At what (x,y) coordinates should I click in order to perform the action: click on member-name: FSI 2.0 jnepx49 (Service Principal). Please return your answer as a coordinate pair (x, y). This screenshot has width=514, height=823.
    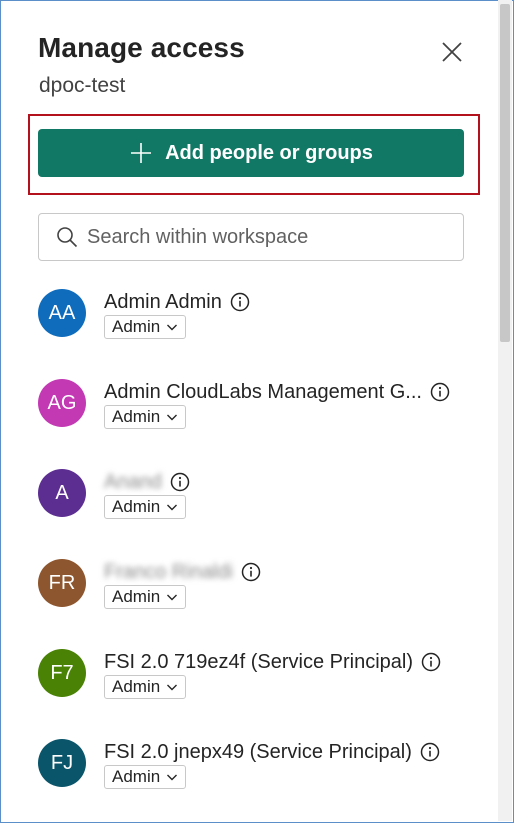
    Looking at the image, I should click on (258, 751).